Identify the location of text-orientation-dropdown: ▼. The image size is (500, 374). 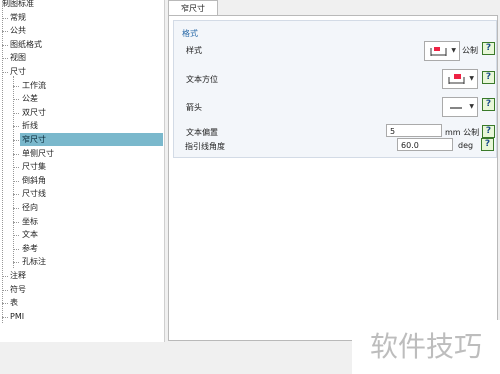
(460, 79).